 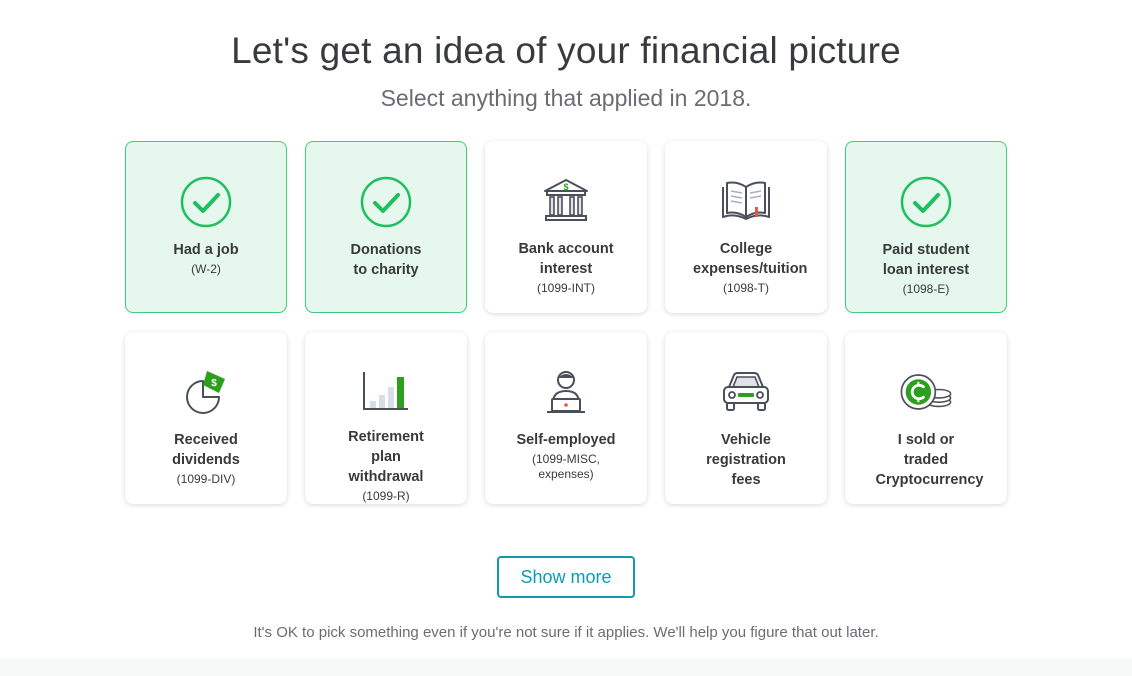 What do you see at coordinates (926, 289) in the screenshot?
I see `card-form: (1098-E)` at bounding box center [926, 289].